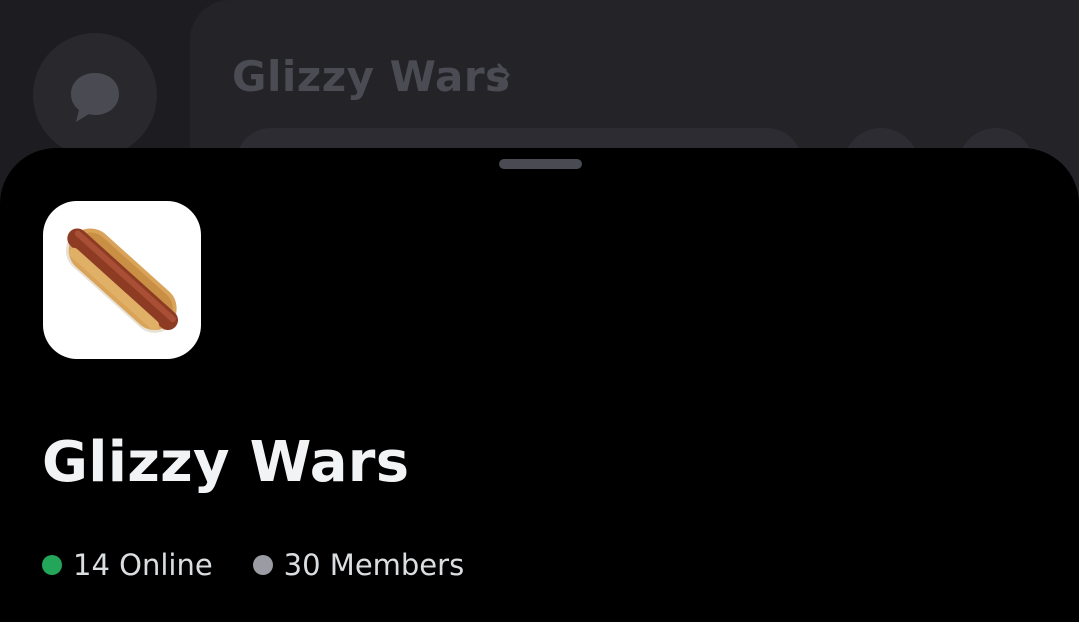 The width and height of the screenshot is (1079, 622). What do you see at coordinates (371, 76) in the screenshot?
I see `header-server-title: Glizzy Wars` at bounding box center [371, 76].